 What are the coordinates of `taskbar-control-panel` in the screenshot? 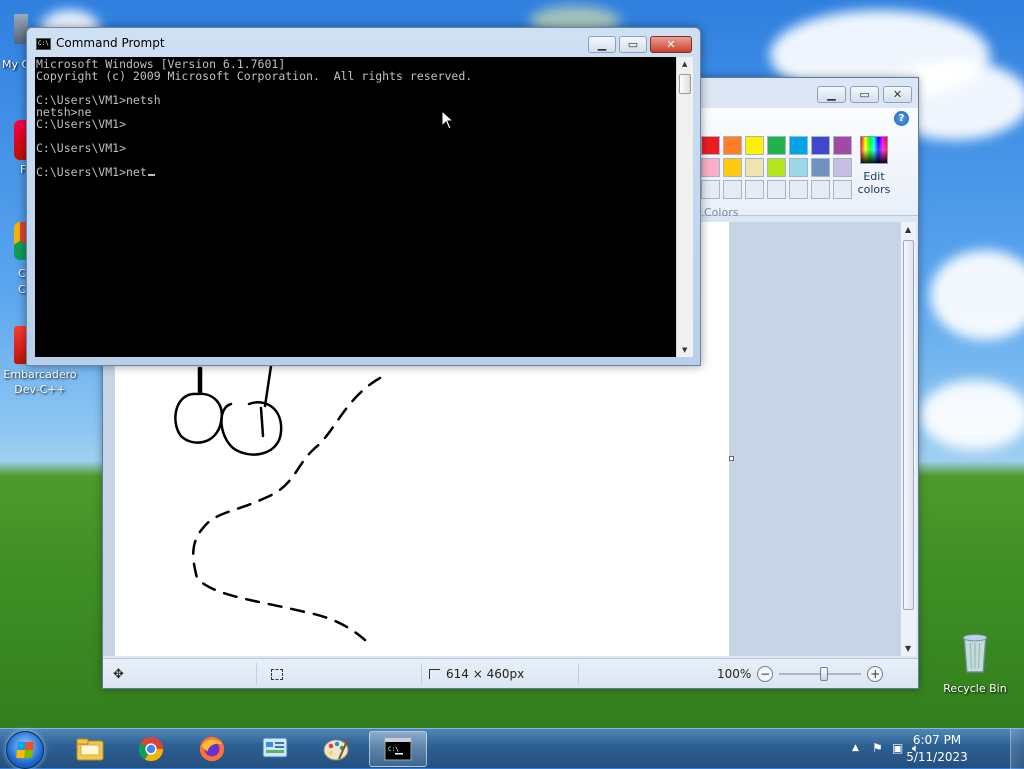 It's located at (275, 749).